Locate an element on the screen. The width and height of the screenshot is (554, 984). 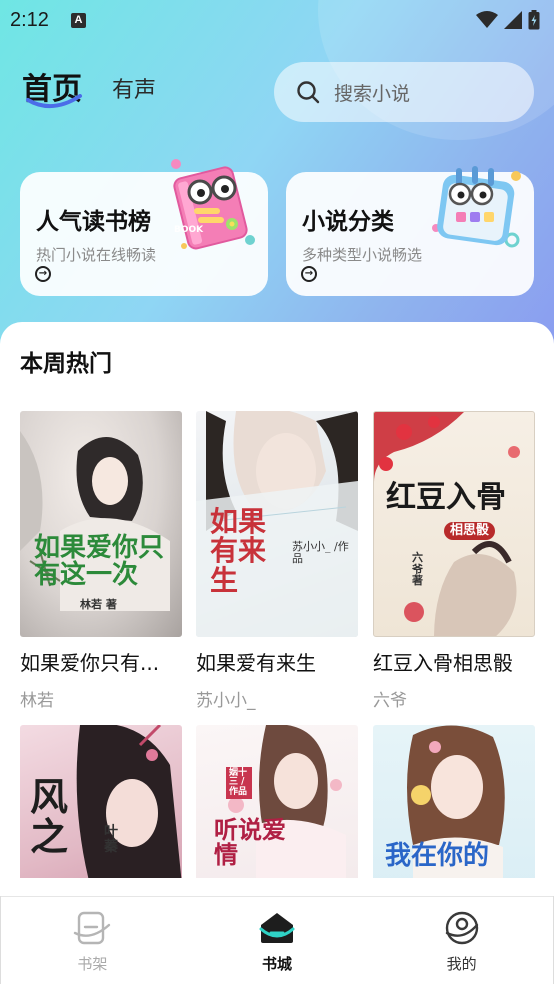
cover-title: 如果爱你只有这一次 is located at coordinates (99, 562).